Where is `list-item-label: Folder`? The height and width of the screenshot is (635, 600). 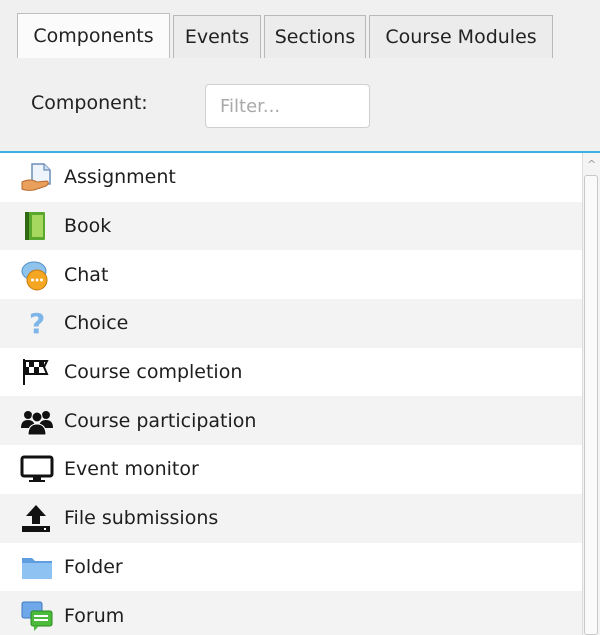 list-item-label: Folder is located at coordinates (93, 566).